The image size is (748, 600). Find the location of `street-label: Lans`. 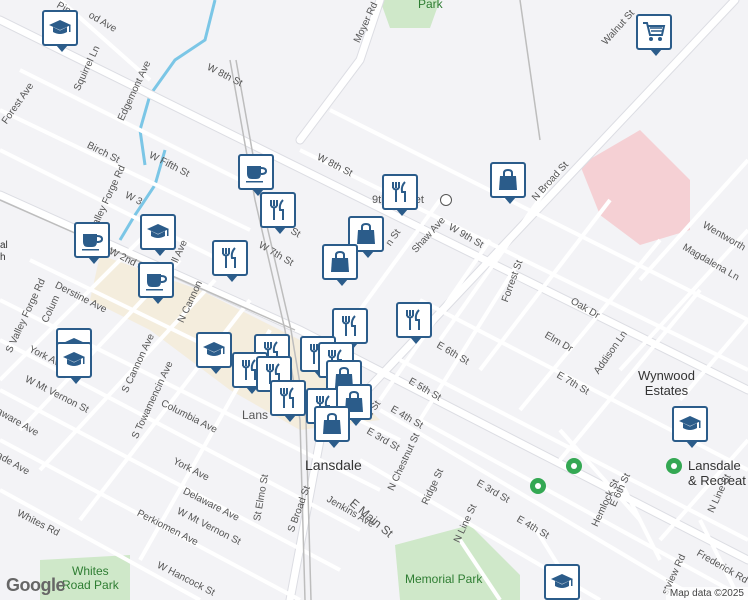

street-label: Lans is located at coordinates (255, 415).